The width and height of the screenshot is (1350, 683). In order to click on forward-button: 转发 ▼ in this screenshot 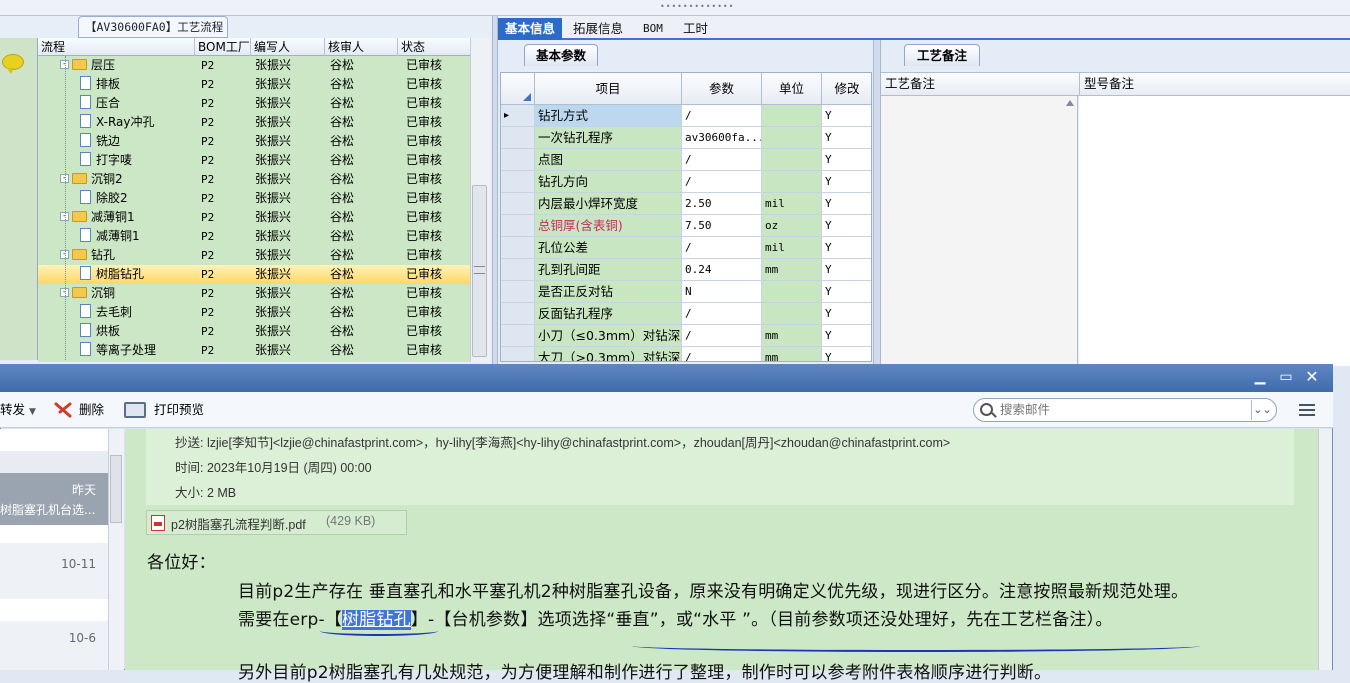, I will do `click(18, 410)`.